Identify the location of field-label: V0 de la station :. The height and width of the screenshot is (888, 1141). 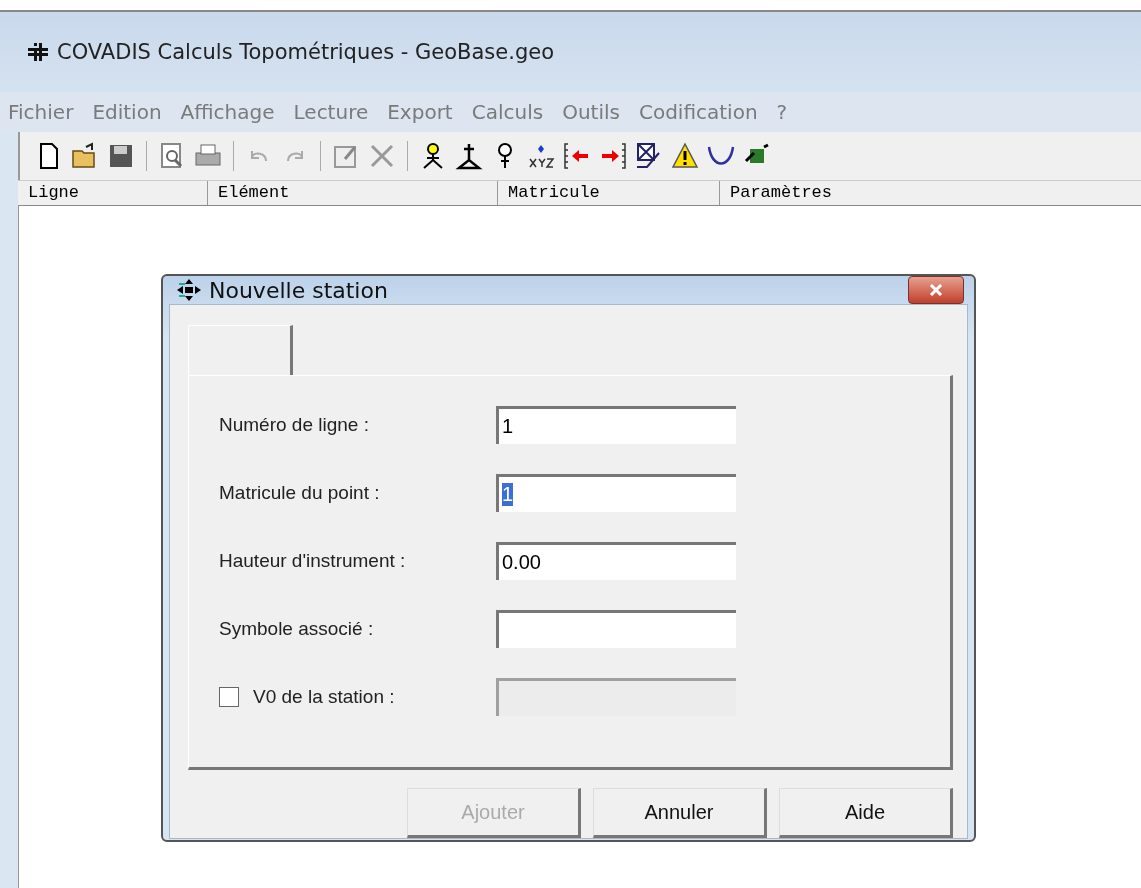
(324, 697).